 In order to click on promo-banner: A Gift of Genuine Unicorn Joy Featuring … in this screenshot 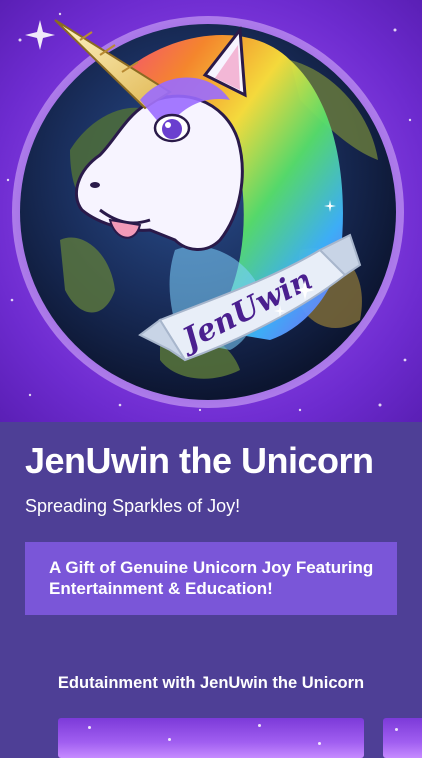, I will do `click(211, 578)`.